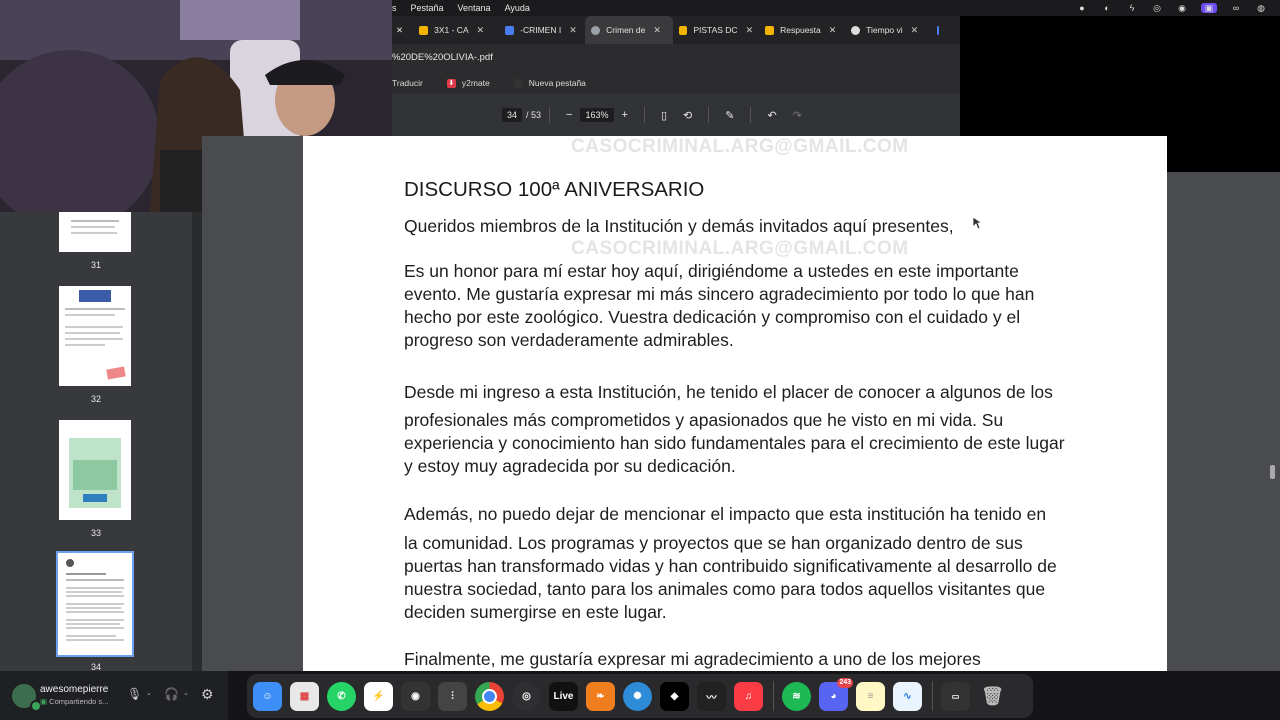  Describe the element at coordinates (637, 696) in the screenshot. I see `network-icon: ✺` at that location.